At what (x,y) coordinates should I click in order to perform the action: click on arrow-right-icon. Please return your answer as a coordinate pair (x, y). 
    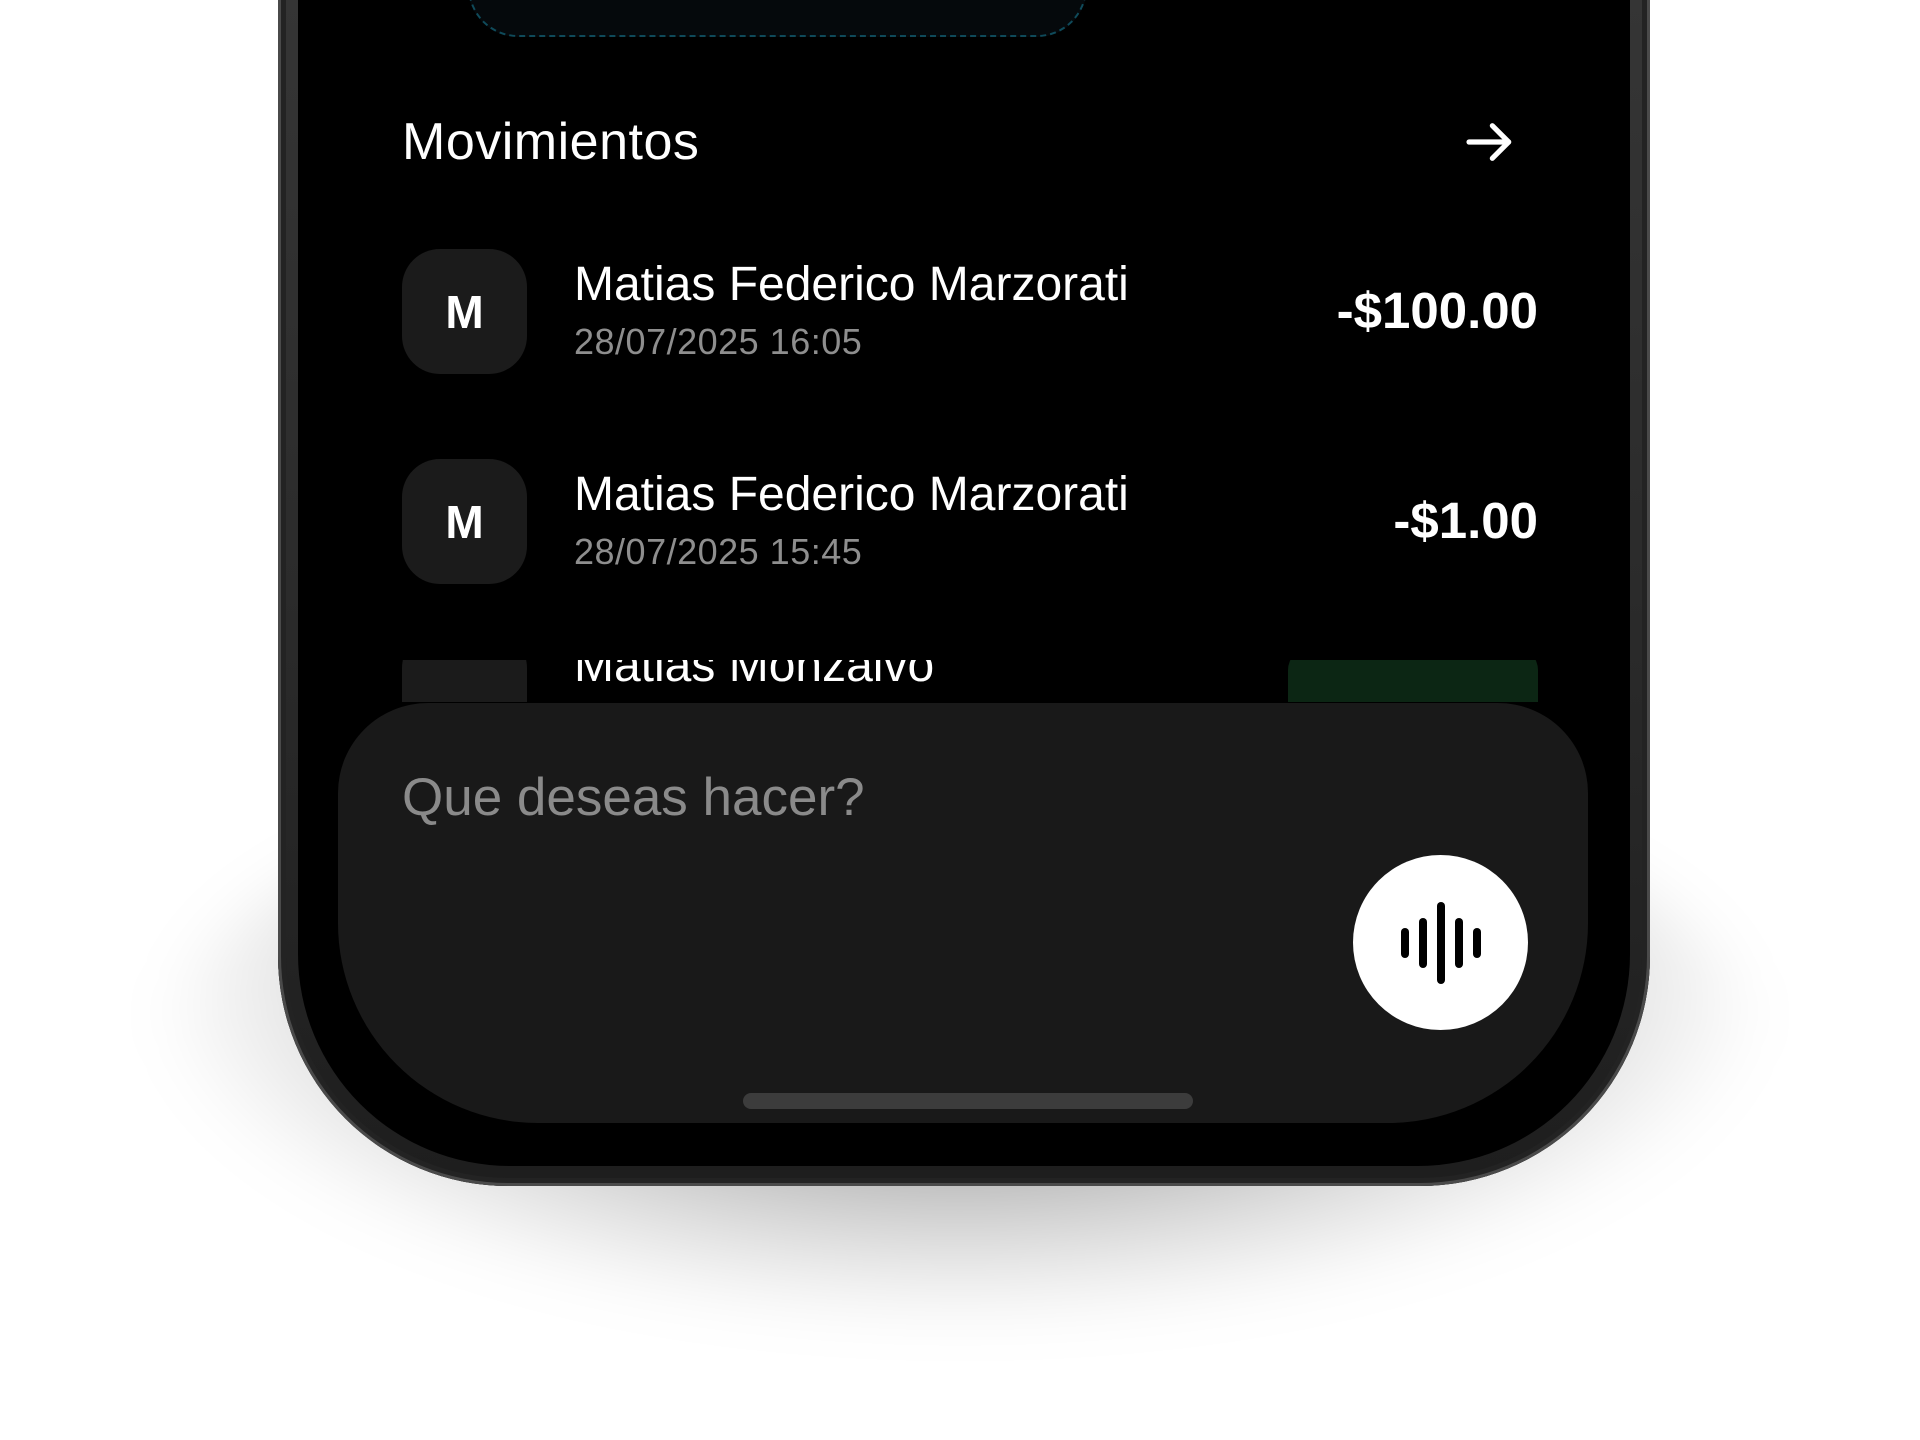
    Looking at the image, I should click on (1489, 142).